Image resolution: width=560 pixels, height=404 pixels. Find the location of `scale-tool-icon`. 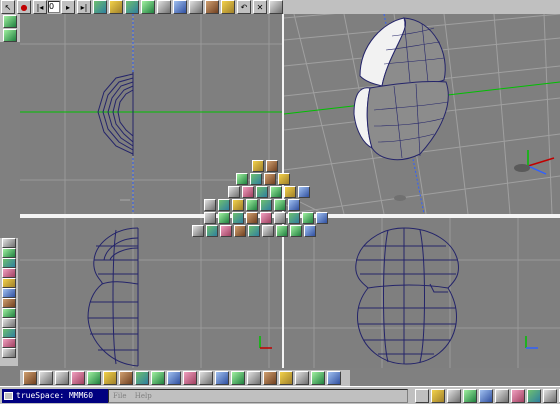

scale-tool-icon is located at coordinates (164, 7).